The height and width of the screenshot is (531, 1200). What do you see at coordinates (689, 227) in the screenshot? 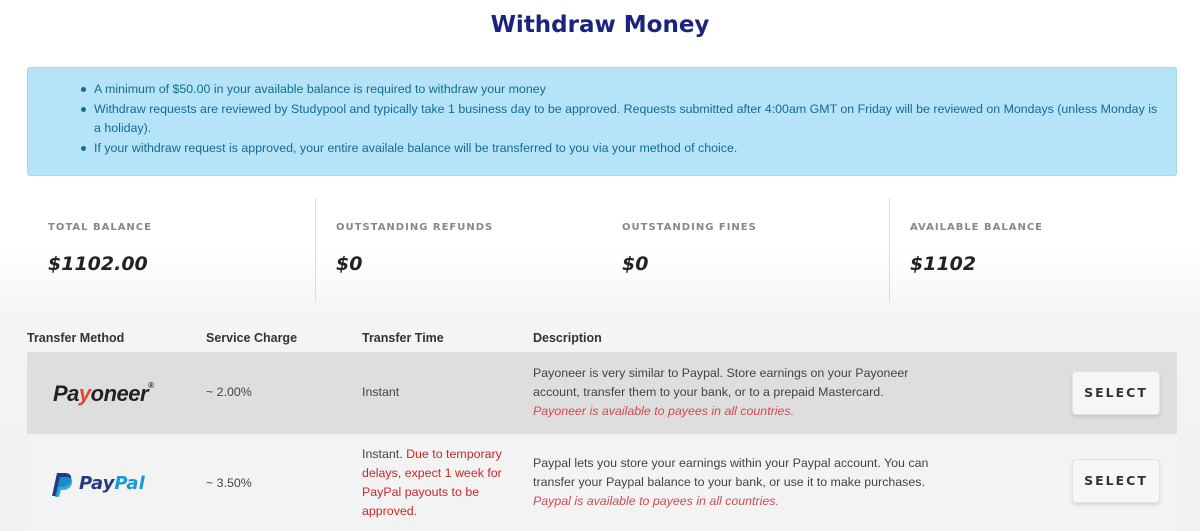
I see `stat-label: OUTSTANDING FINES` at bounding box center [689, 227].